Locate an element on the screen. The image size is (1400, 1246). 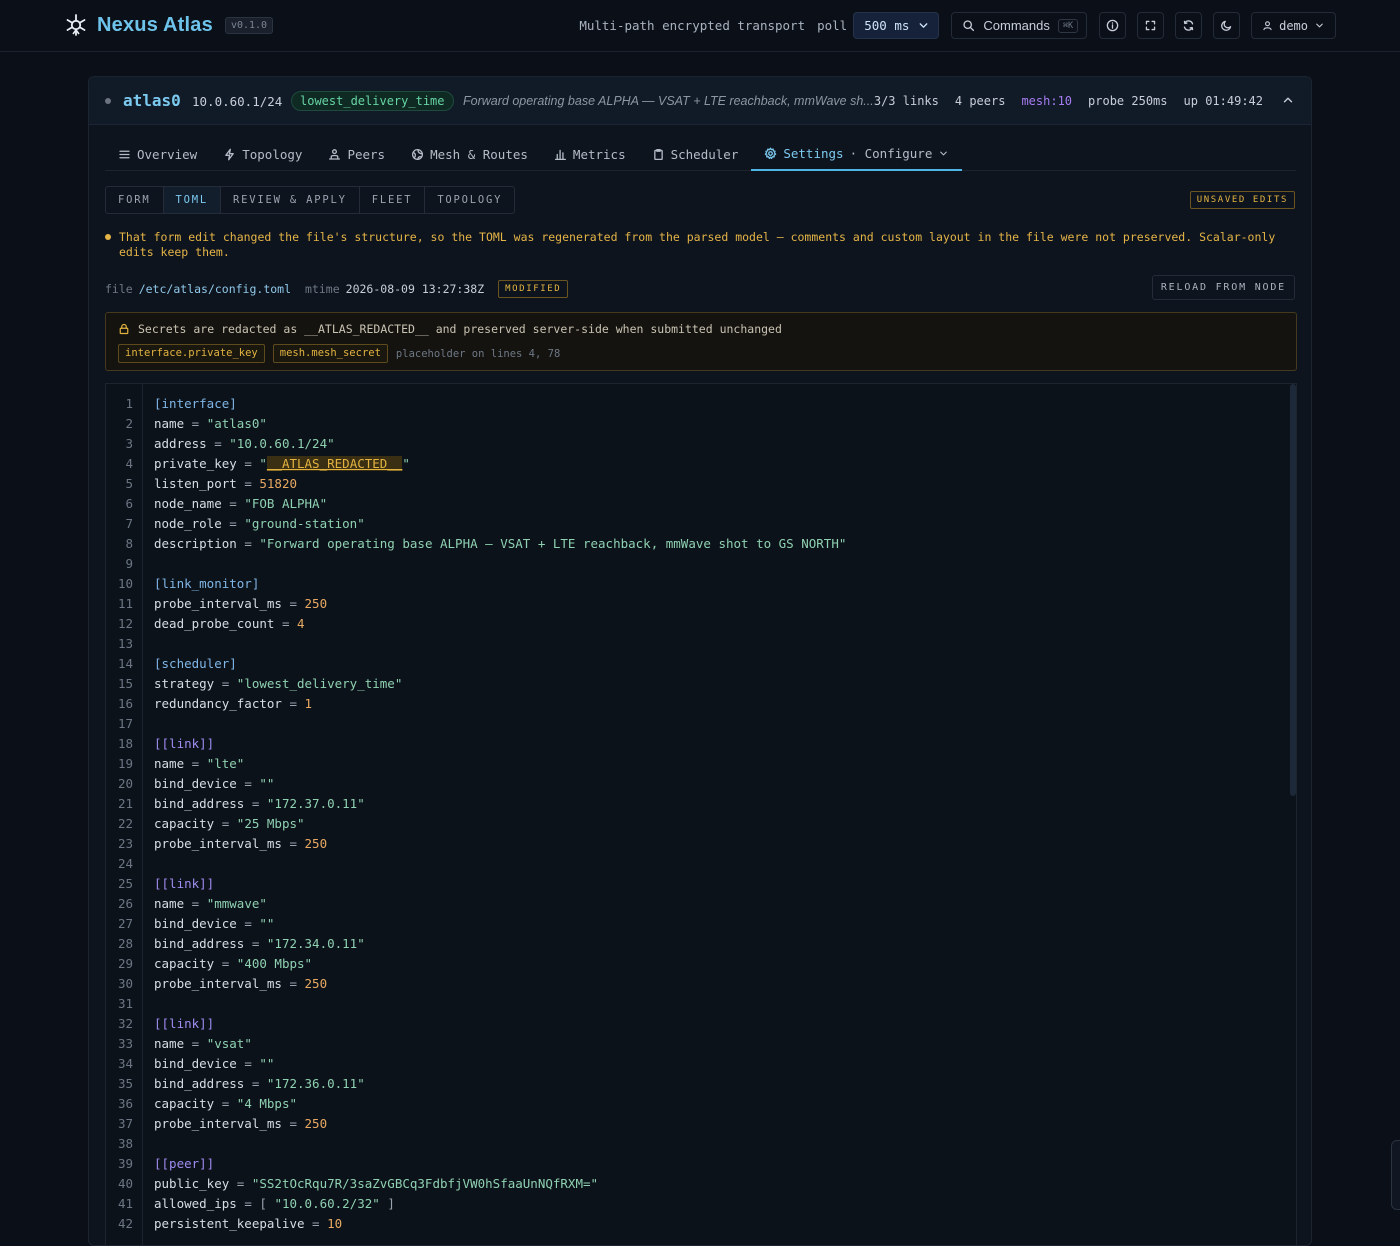
code-text: node_role = "ground-station" is located at coordinates (259, 524).